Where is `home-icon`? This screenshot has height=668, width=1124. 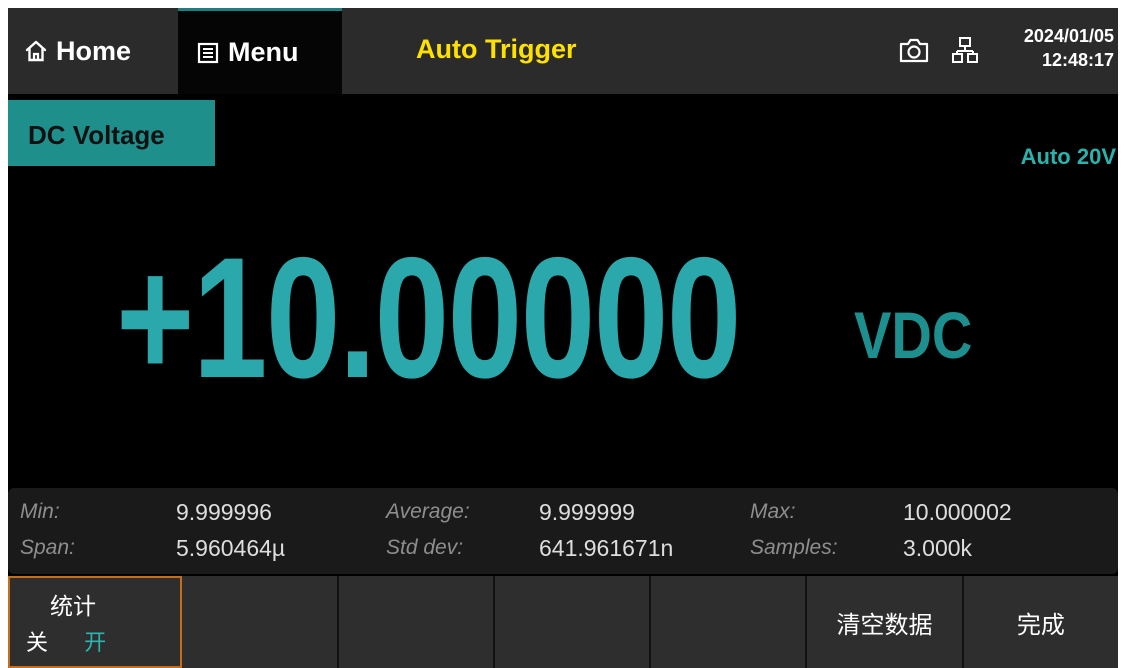
home-icon is located at coordinates (36, 51).